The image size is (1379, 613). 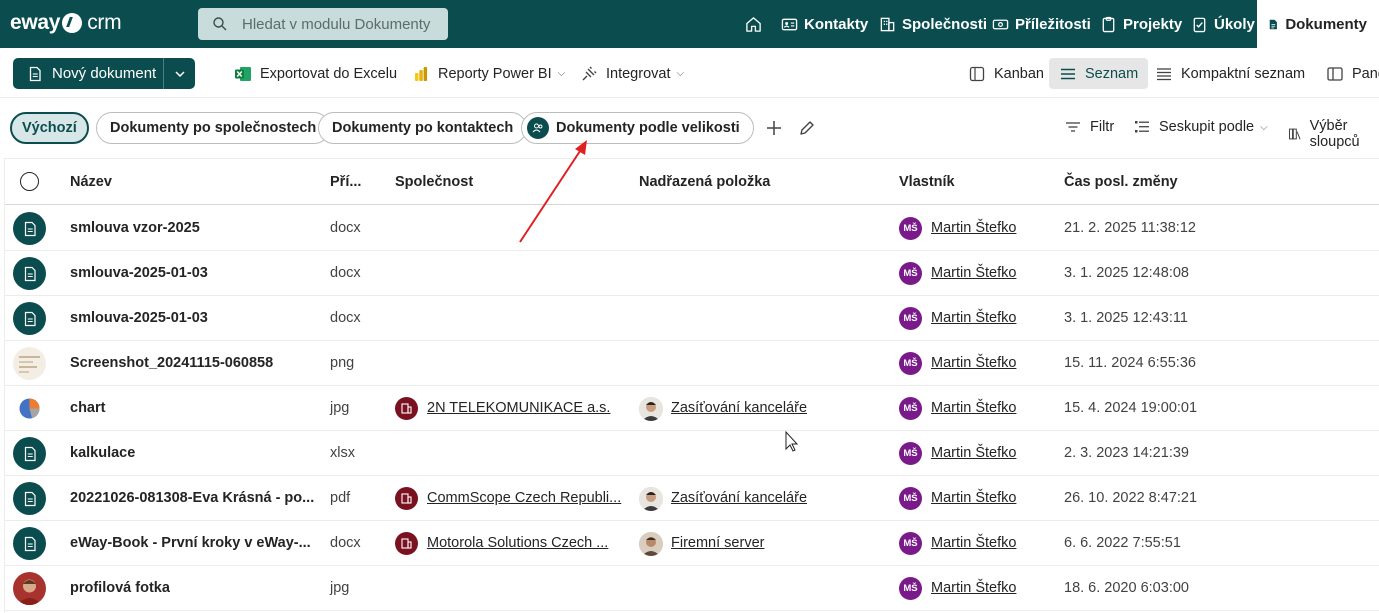 What do you see at coordinates (342, 453) in the screenshot?
I see `document-extension: xlsx` at bounding box center [342, 453].